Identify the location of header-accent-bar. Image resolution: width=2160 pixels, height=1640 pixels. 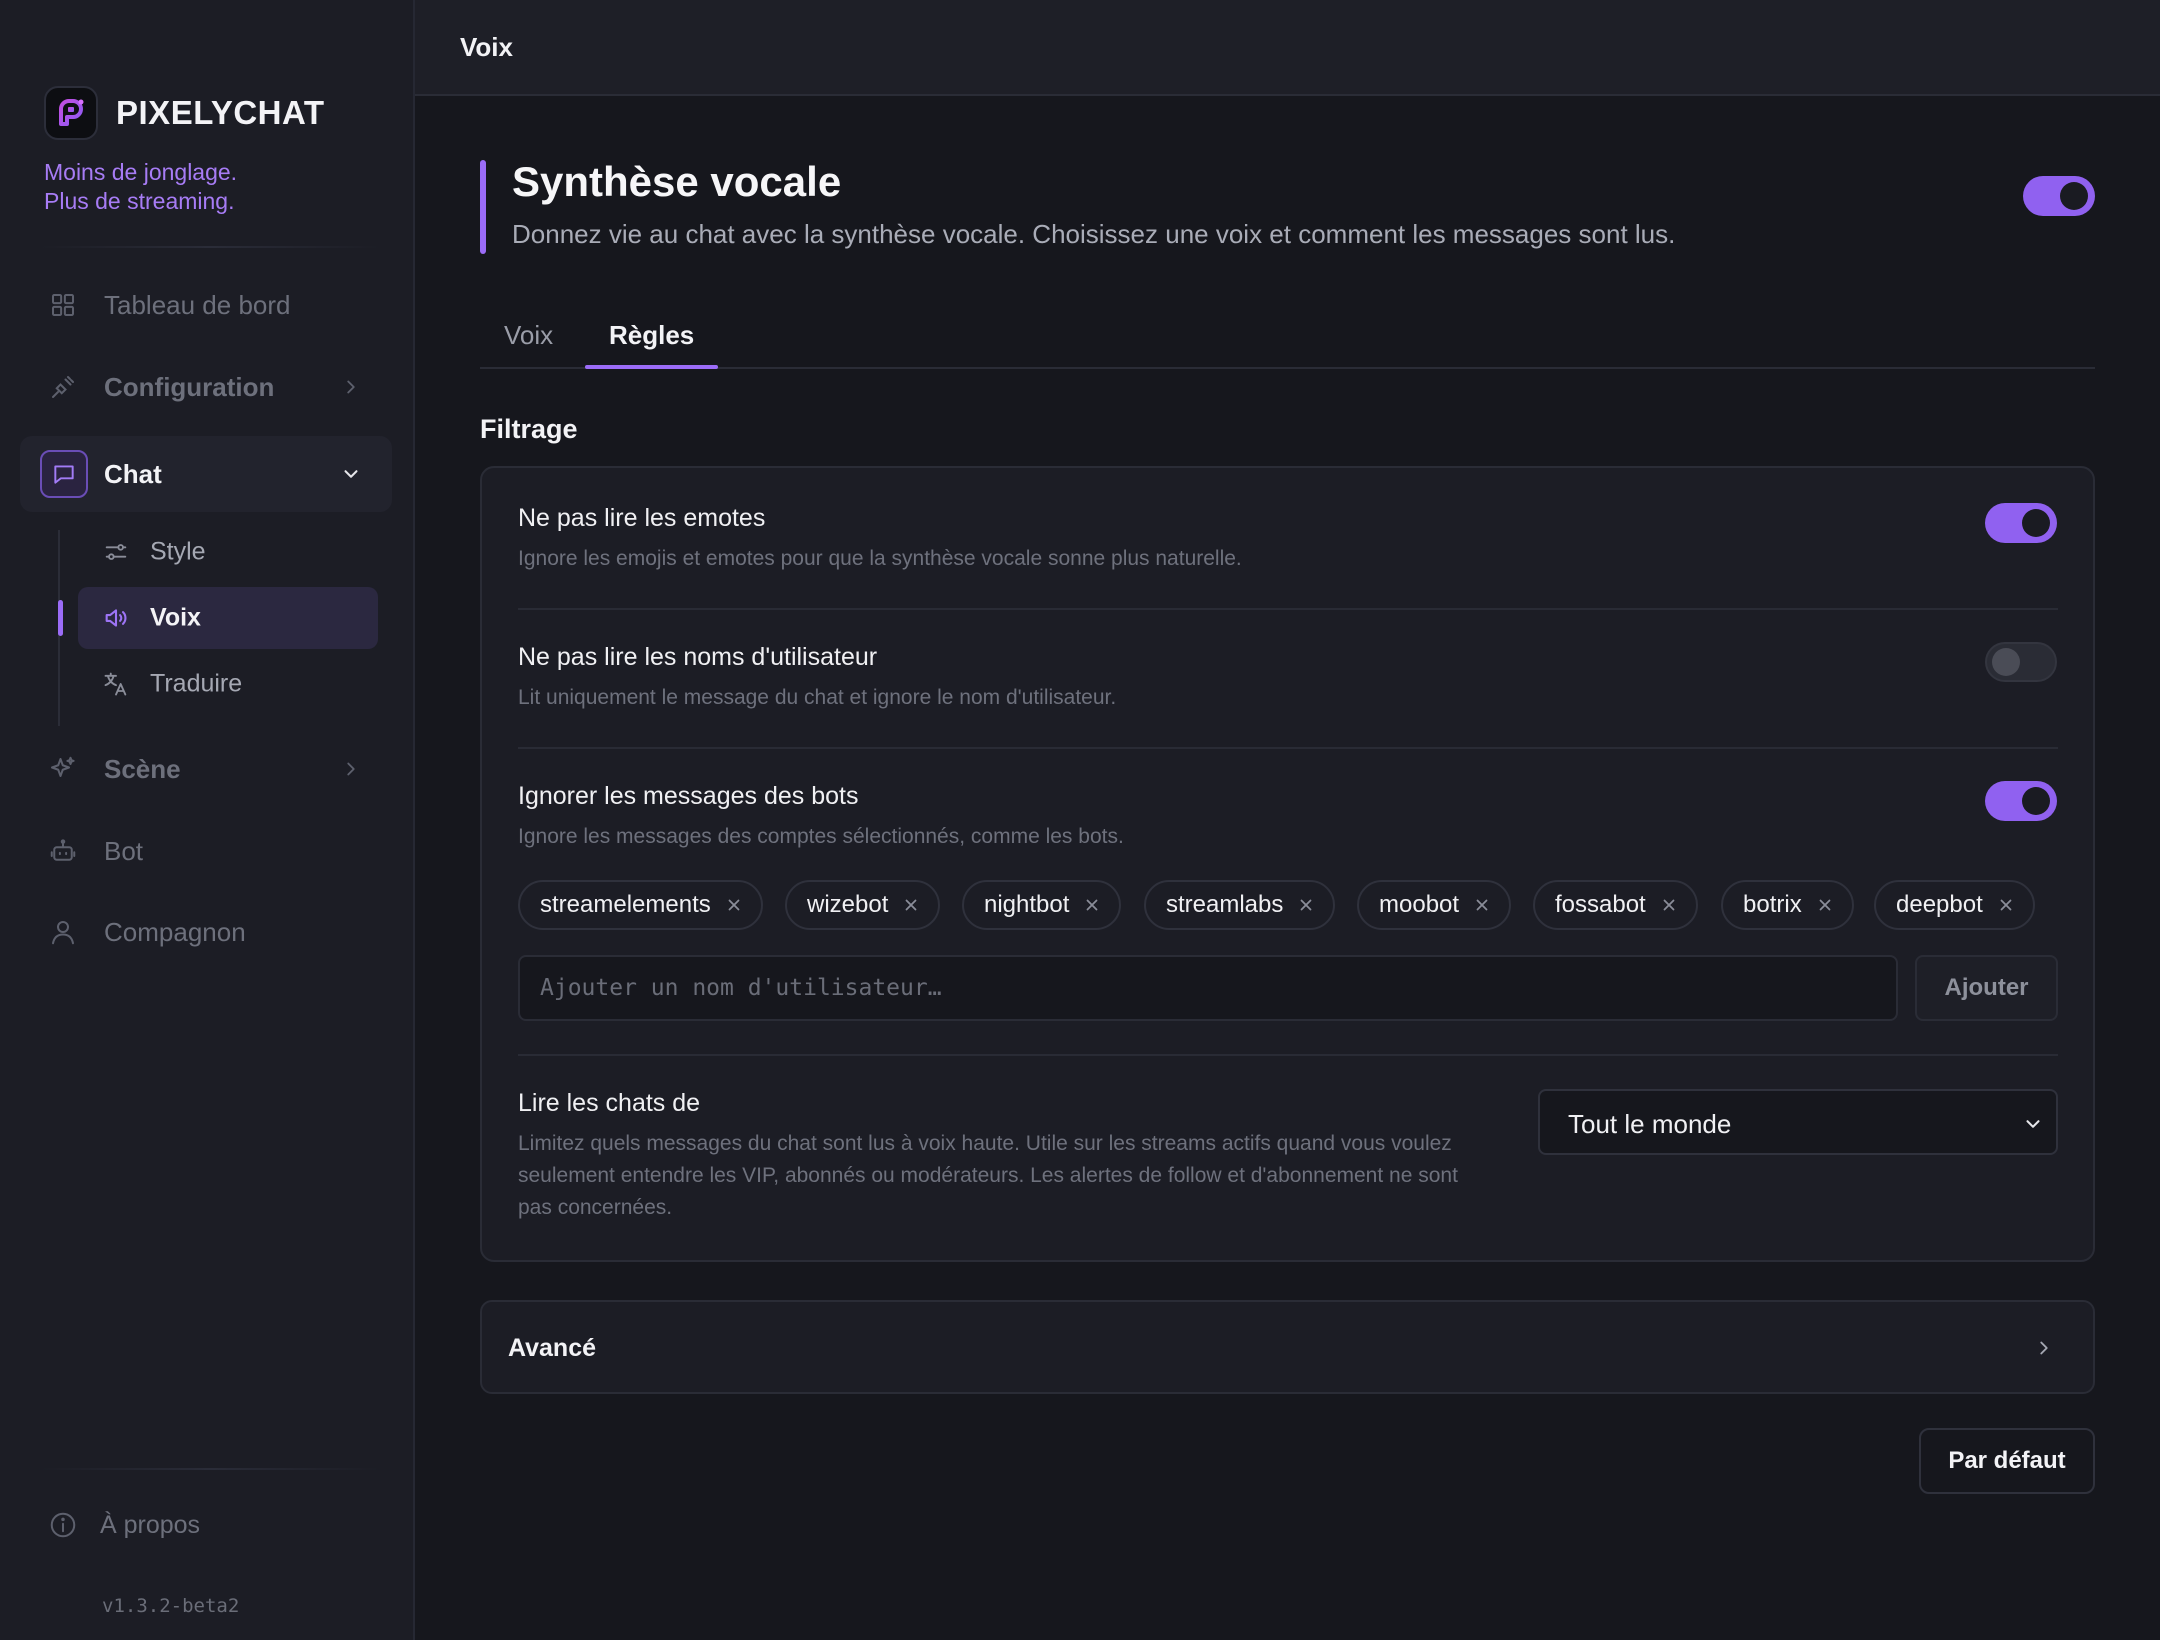
(483, 207).